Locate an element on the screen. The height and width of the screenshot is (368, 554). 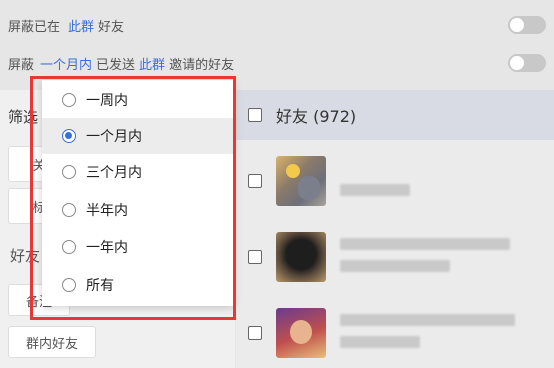
chip-label: 群内好友 is located at coordinates (51, 344).